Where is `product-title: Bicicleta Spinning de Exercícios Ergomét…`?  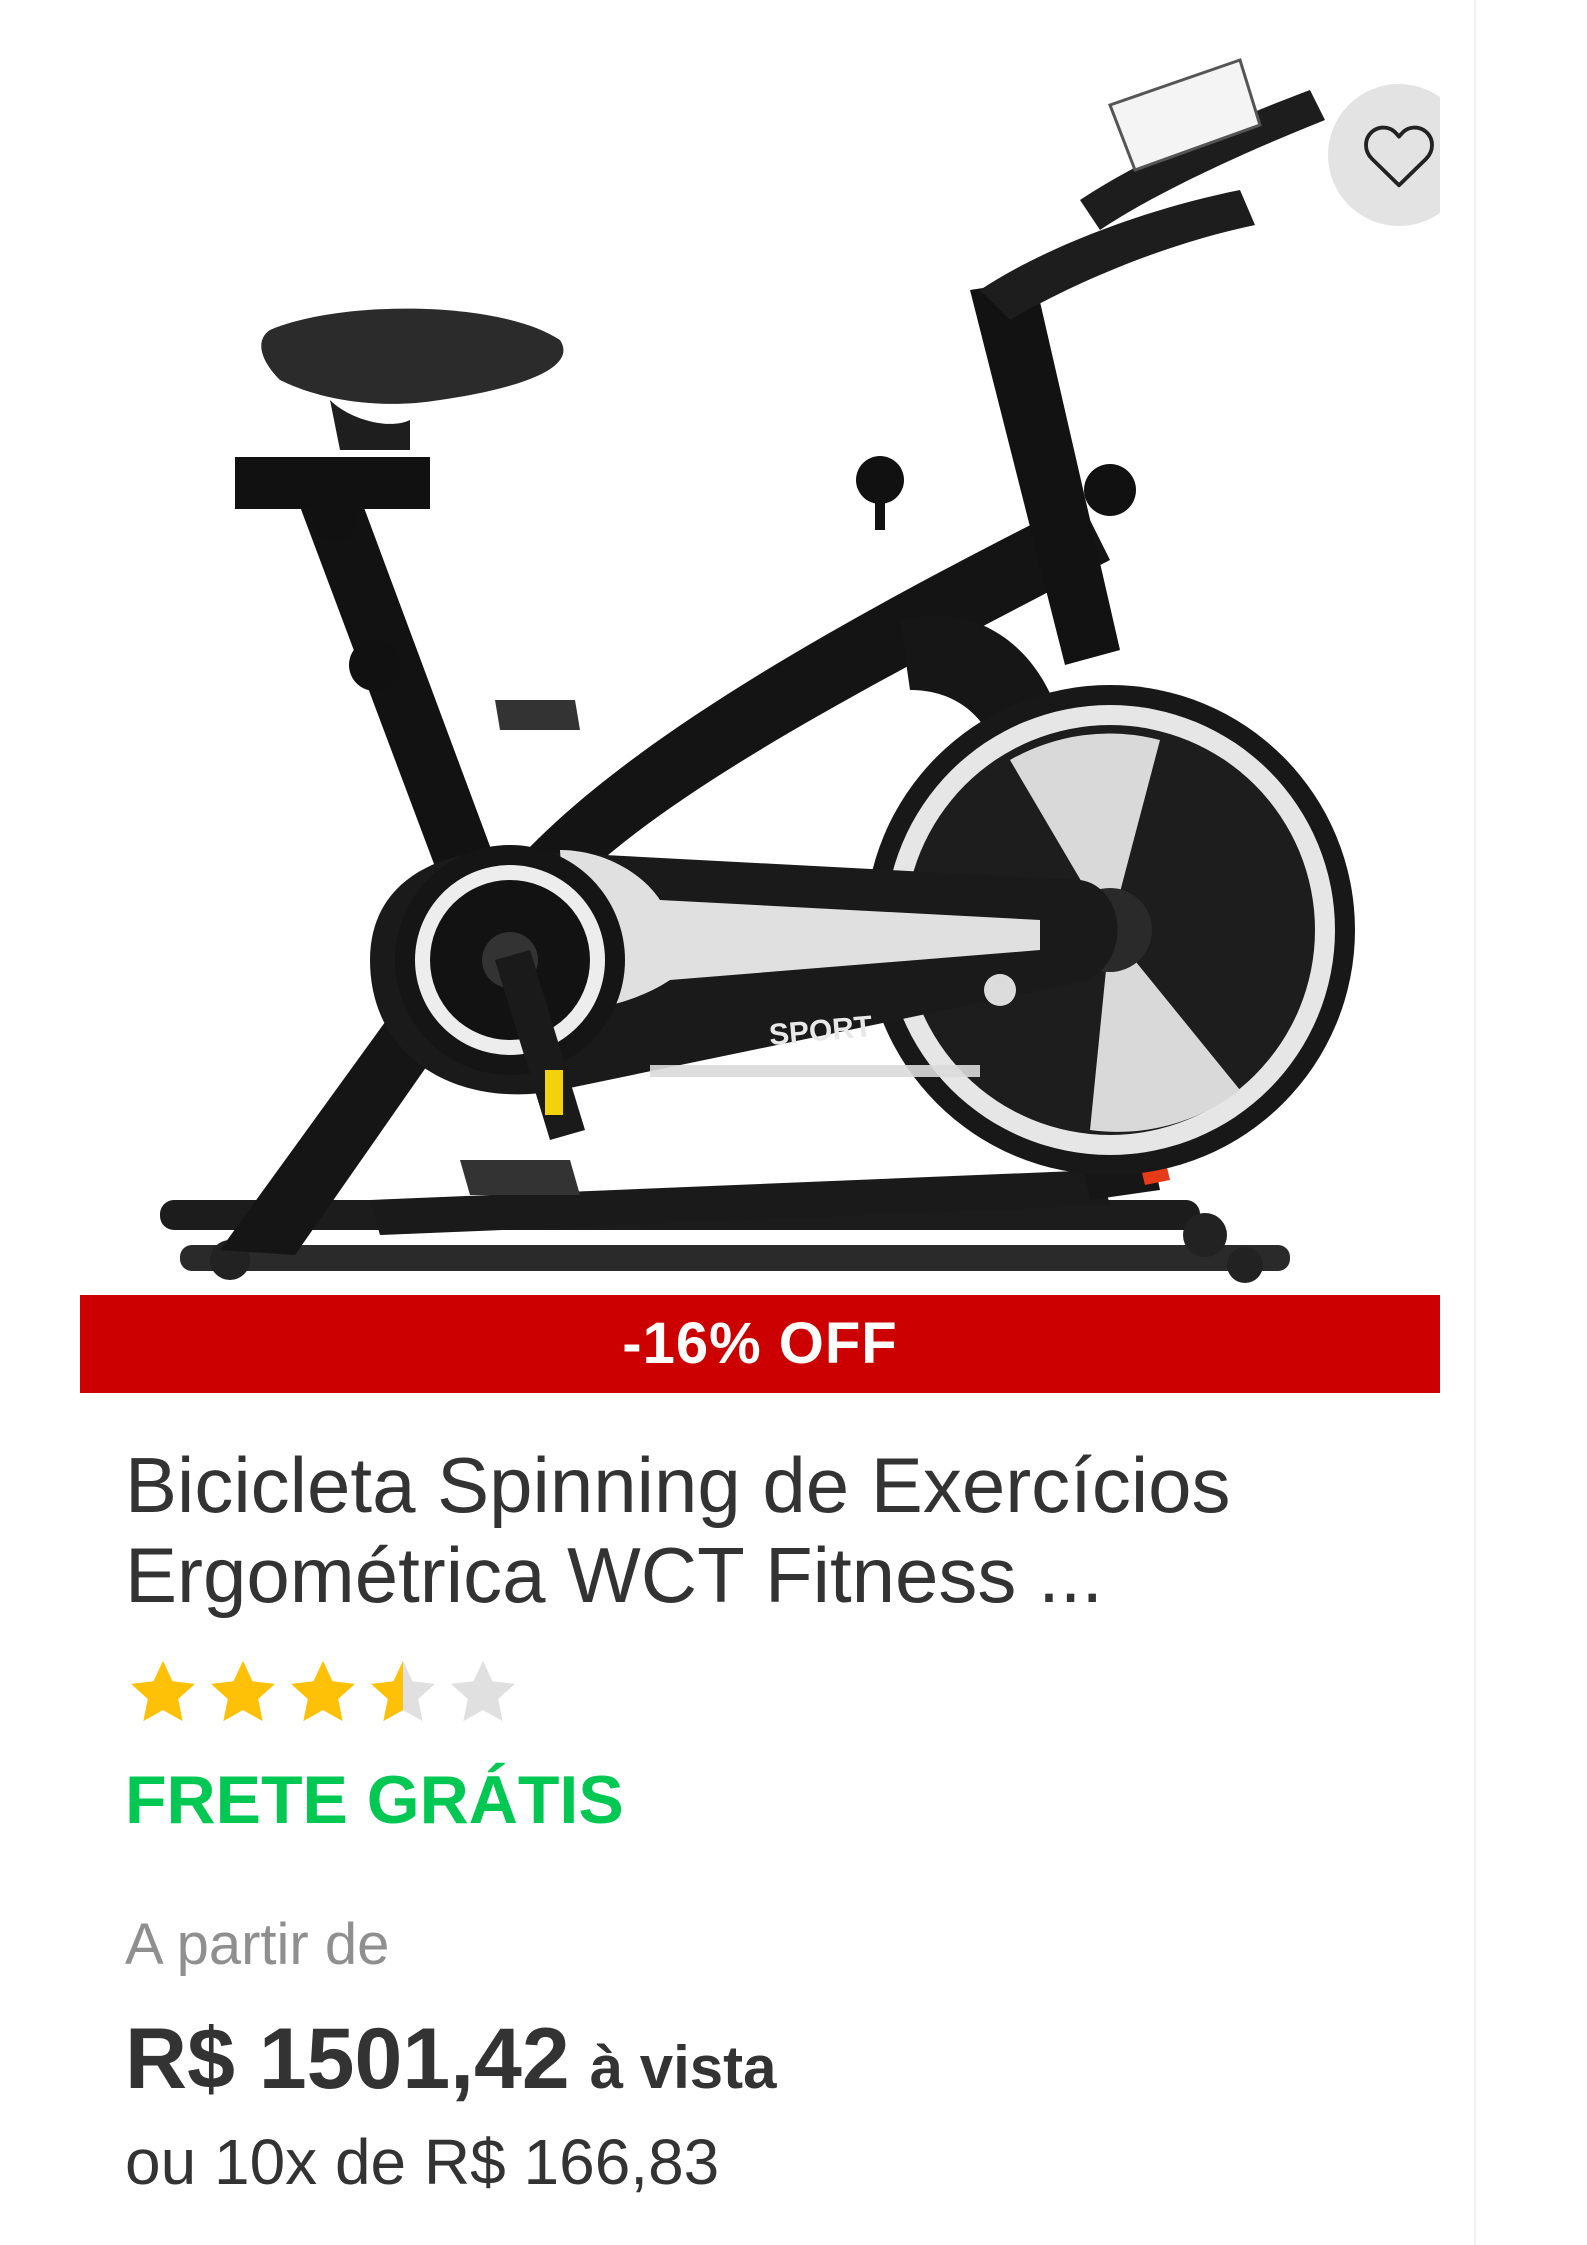 product-title: Bicicleta Spinning de Exercícios Ergomét… is located at coordinates (740, 1530).